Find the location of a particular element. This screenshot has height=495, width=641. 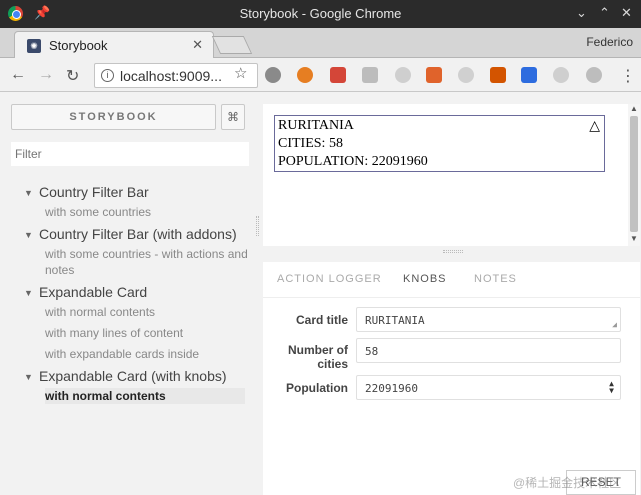

new-tab-button is located at coordinates (232, 45).